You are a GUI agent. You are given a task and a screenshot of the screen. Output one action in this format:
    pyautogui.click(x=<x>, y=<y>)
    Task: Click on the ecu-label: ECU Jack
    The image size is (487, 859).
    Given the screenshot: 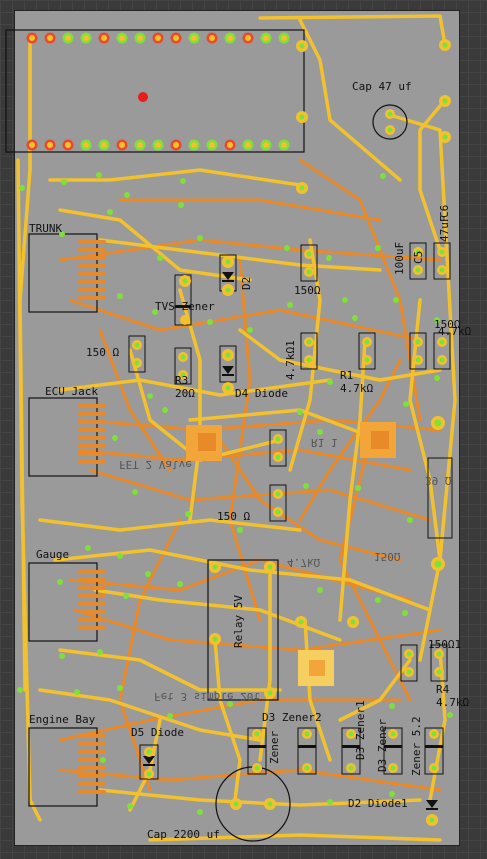 What is the action you would take?
    pyautogui.click(x=71, y=391)
    